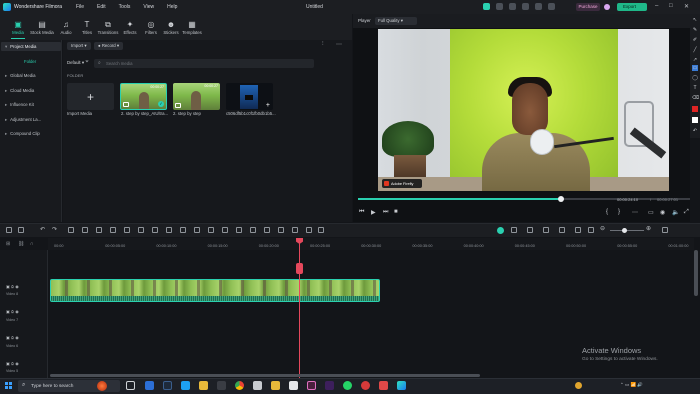 The image size is (700, 394). What do you see at coordinates (401, 385) in the screenshot?
I see `filmora-taskbar-icon` at bounding box center [401, 385].